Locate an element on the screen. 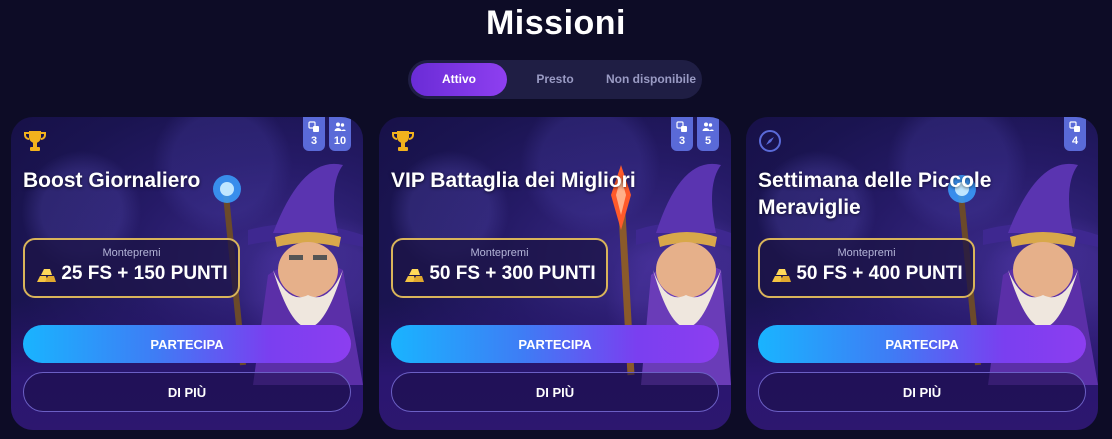  prize-value: 50 FS + 300 PUNTI is located at coordinates (512, 273).